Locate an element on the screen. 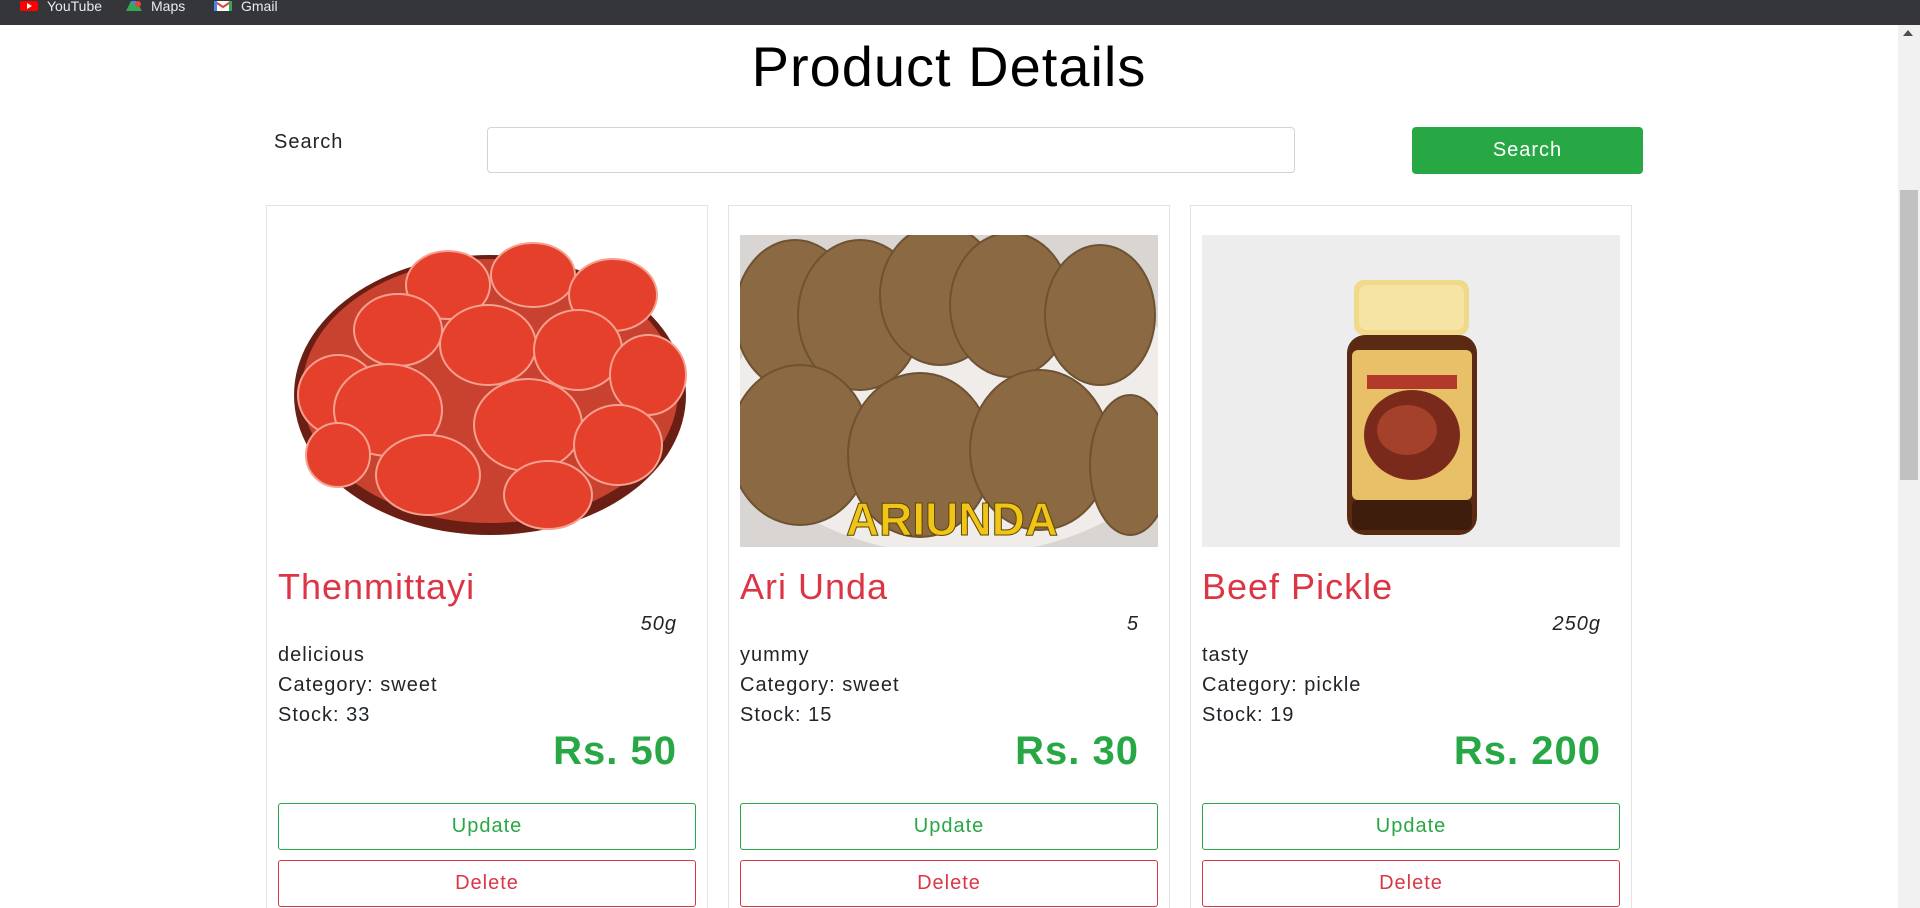 The height and width of the screenshot is (908, 1920). rice-balls-image: ARIUNDA is located at coordinates (949, 391).